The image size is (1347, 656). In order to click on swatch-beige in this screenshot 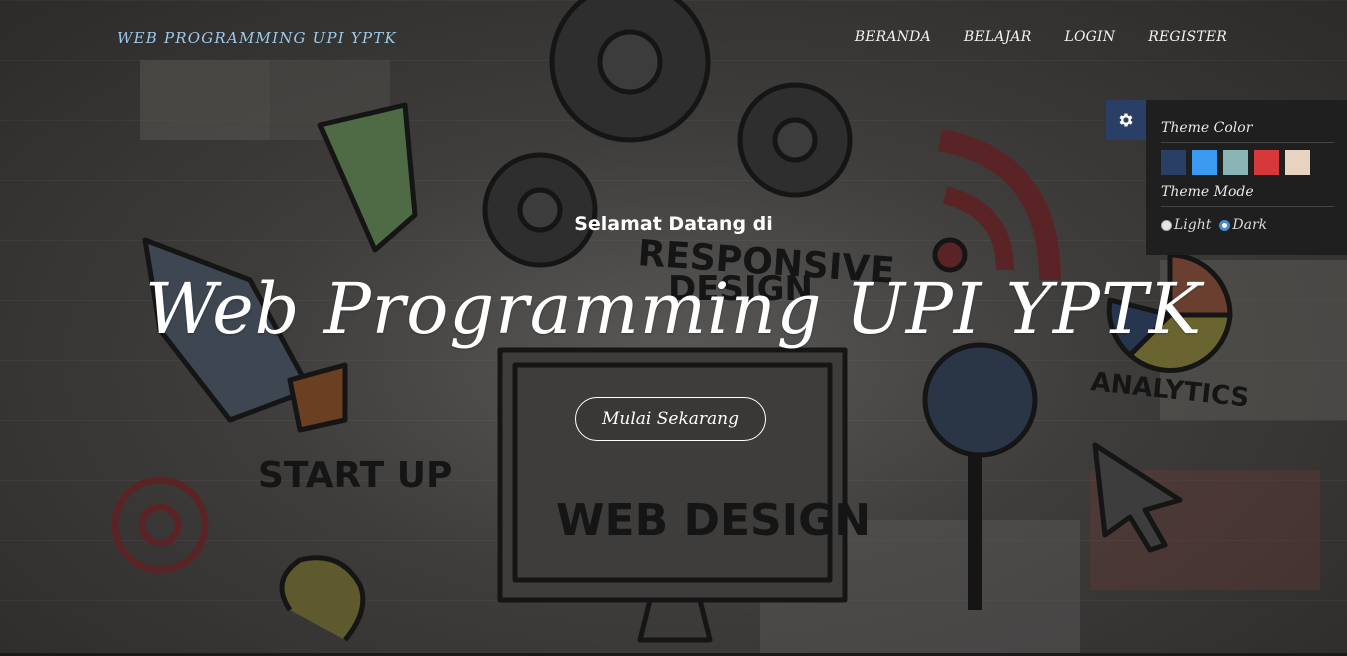, I will do `click(1297, 162)`.